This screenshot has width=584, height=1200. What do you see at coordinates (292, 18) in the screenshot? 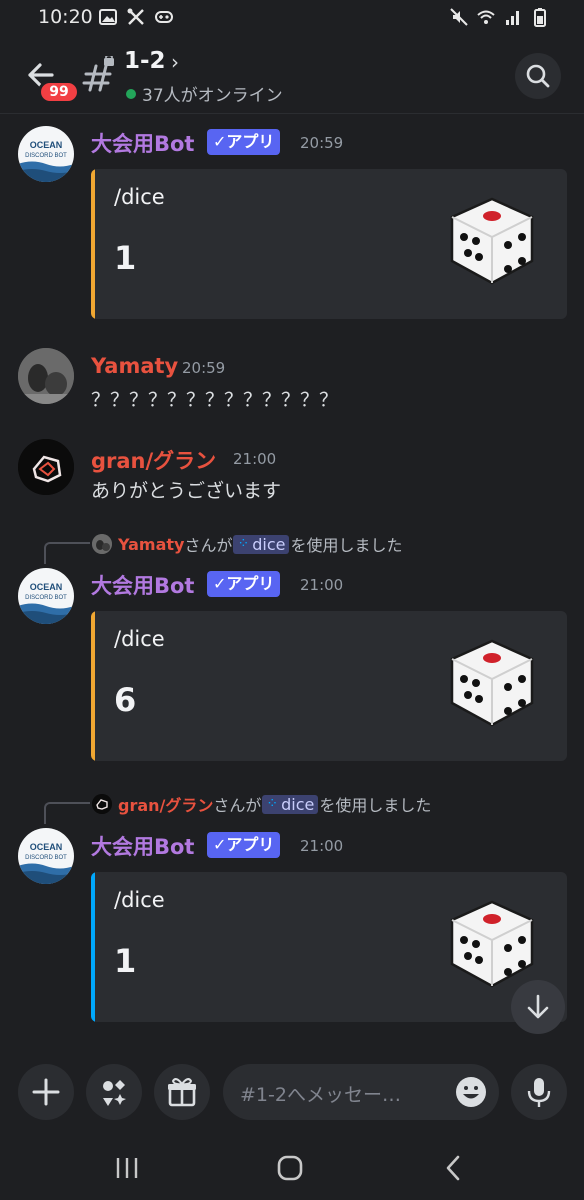
I see `status-bar: 10:20` at bounding box center [292, 18].